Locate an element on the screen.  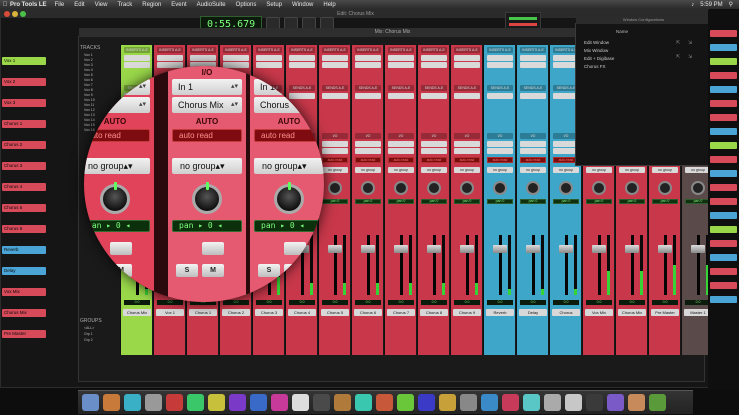
menu-view: View is located at coordinates (101, 5).